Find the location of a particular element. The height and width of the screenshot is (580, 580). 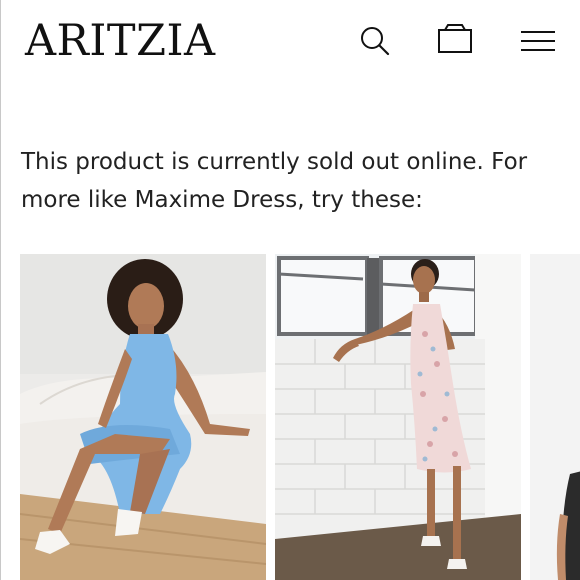

search-icon is located at coordinates (375, 41).